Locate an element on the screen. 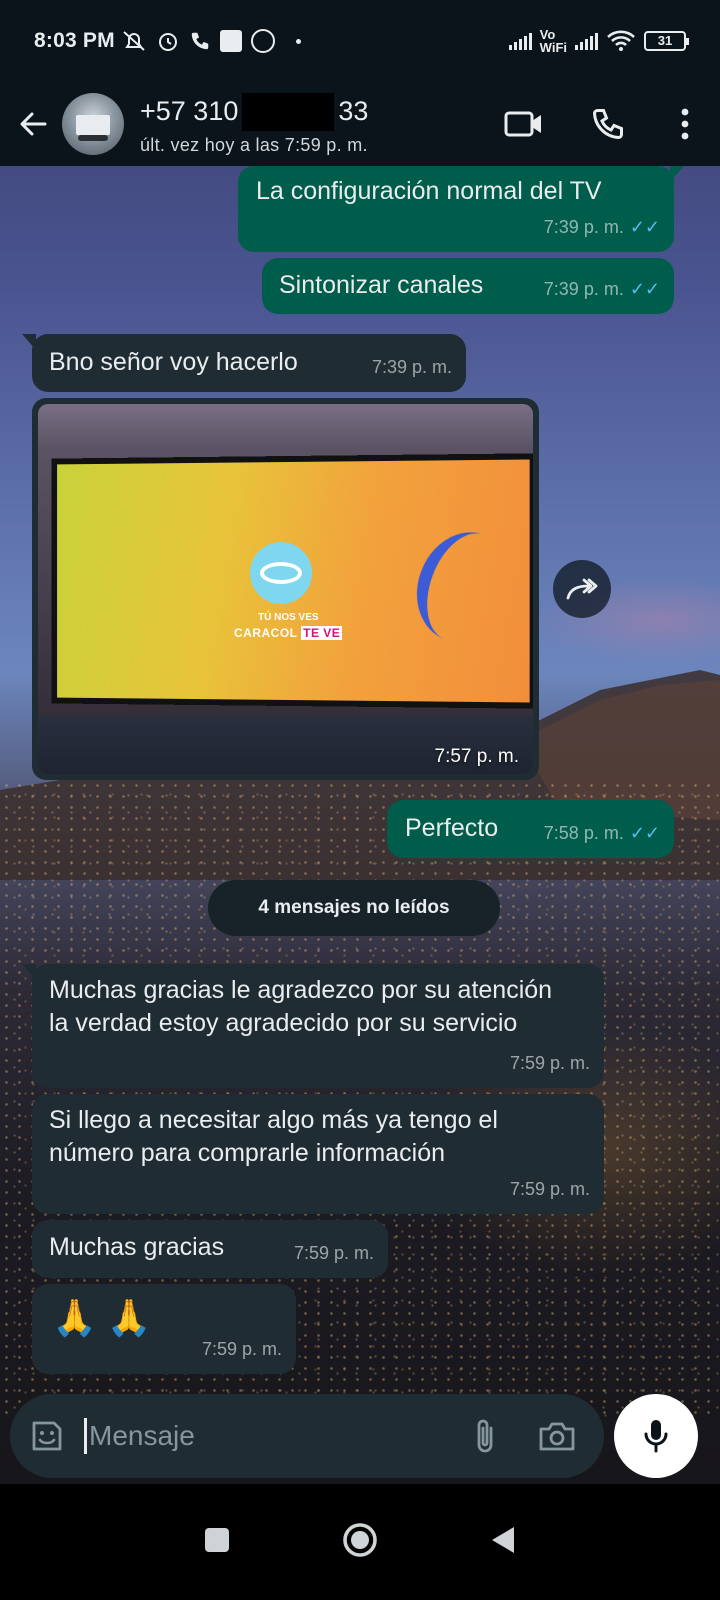 This screenshot has width=720, height=1600. message-bubble: Perfecto 7:58 p. m. ✓✓ is located at coordinates (530, 829).